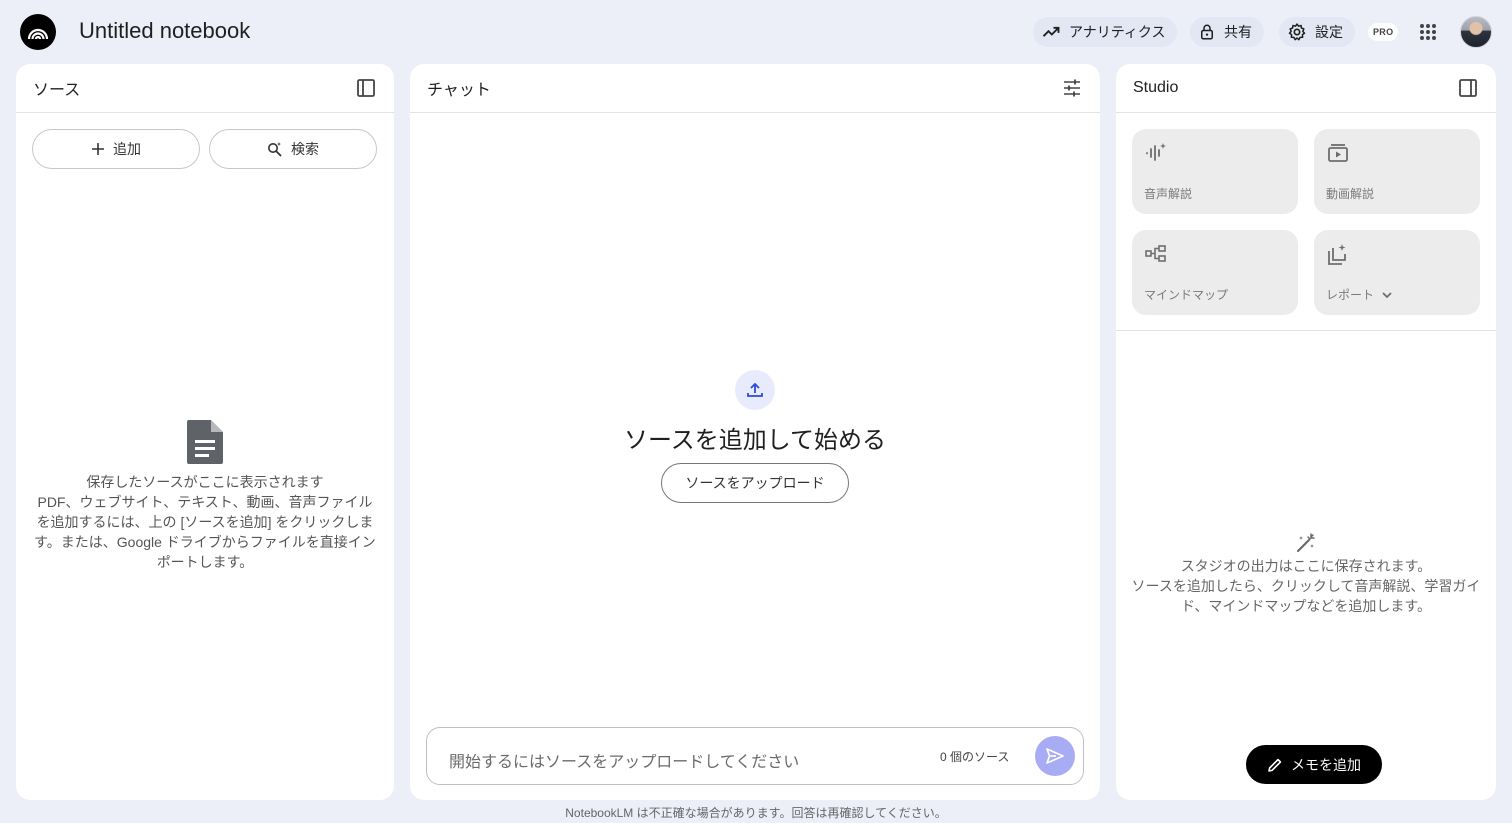 This screenshot has width=1512, height=823. What do you see at coordinates (1238, 32) in the screenshot?
I see `share-label: 共有` at bounding box center [1238, 32].